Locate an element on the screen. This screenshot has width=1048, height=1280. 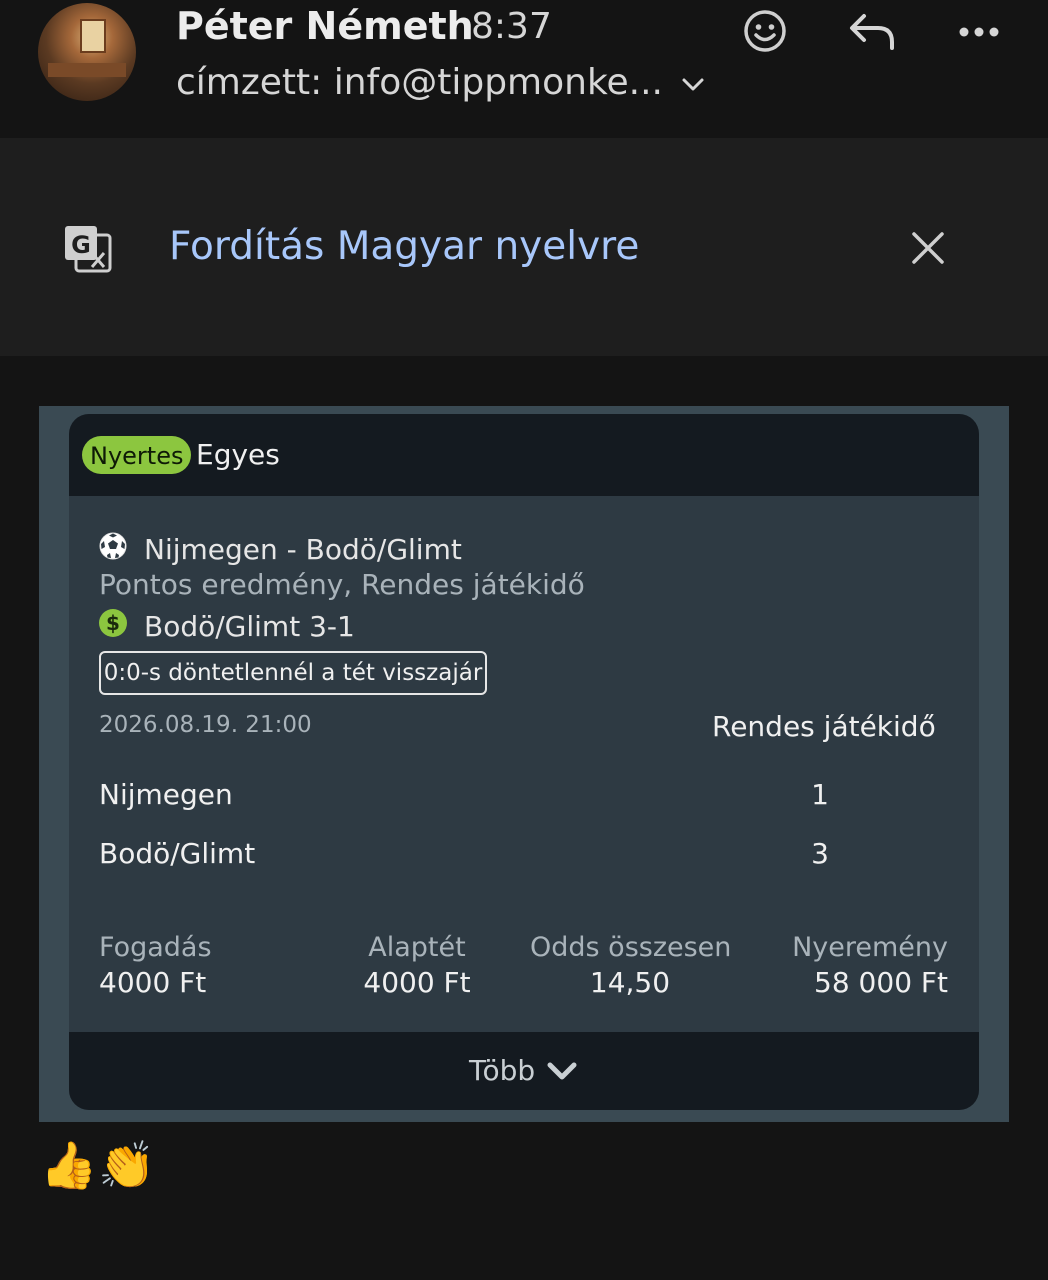
translate-icon: G is located at coordinates (88, 249).